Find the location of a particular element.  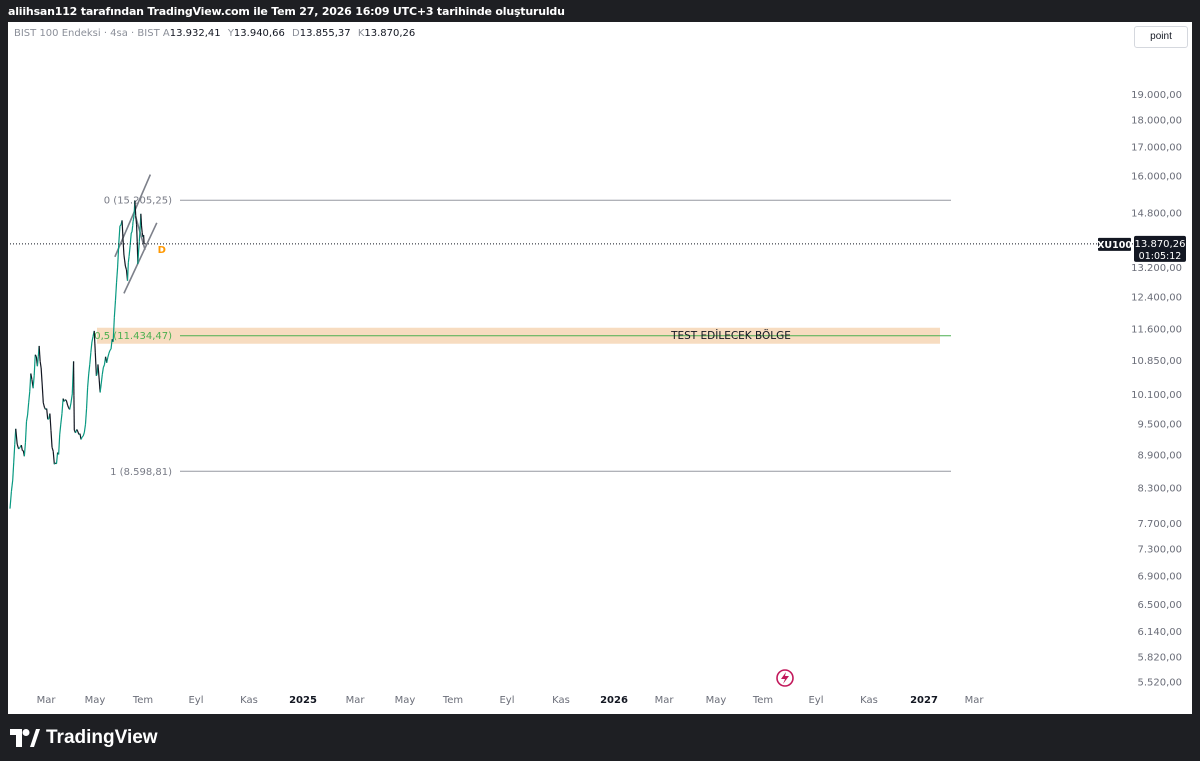

y-tick-label: 6.140,00 is located at coordinates (1159, 632).